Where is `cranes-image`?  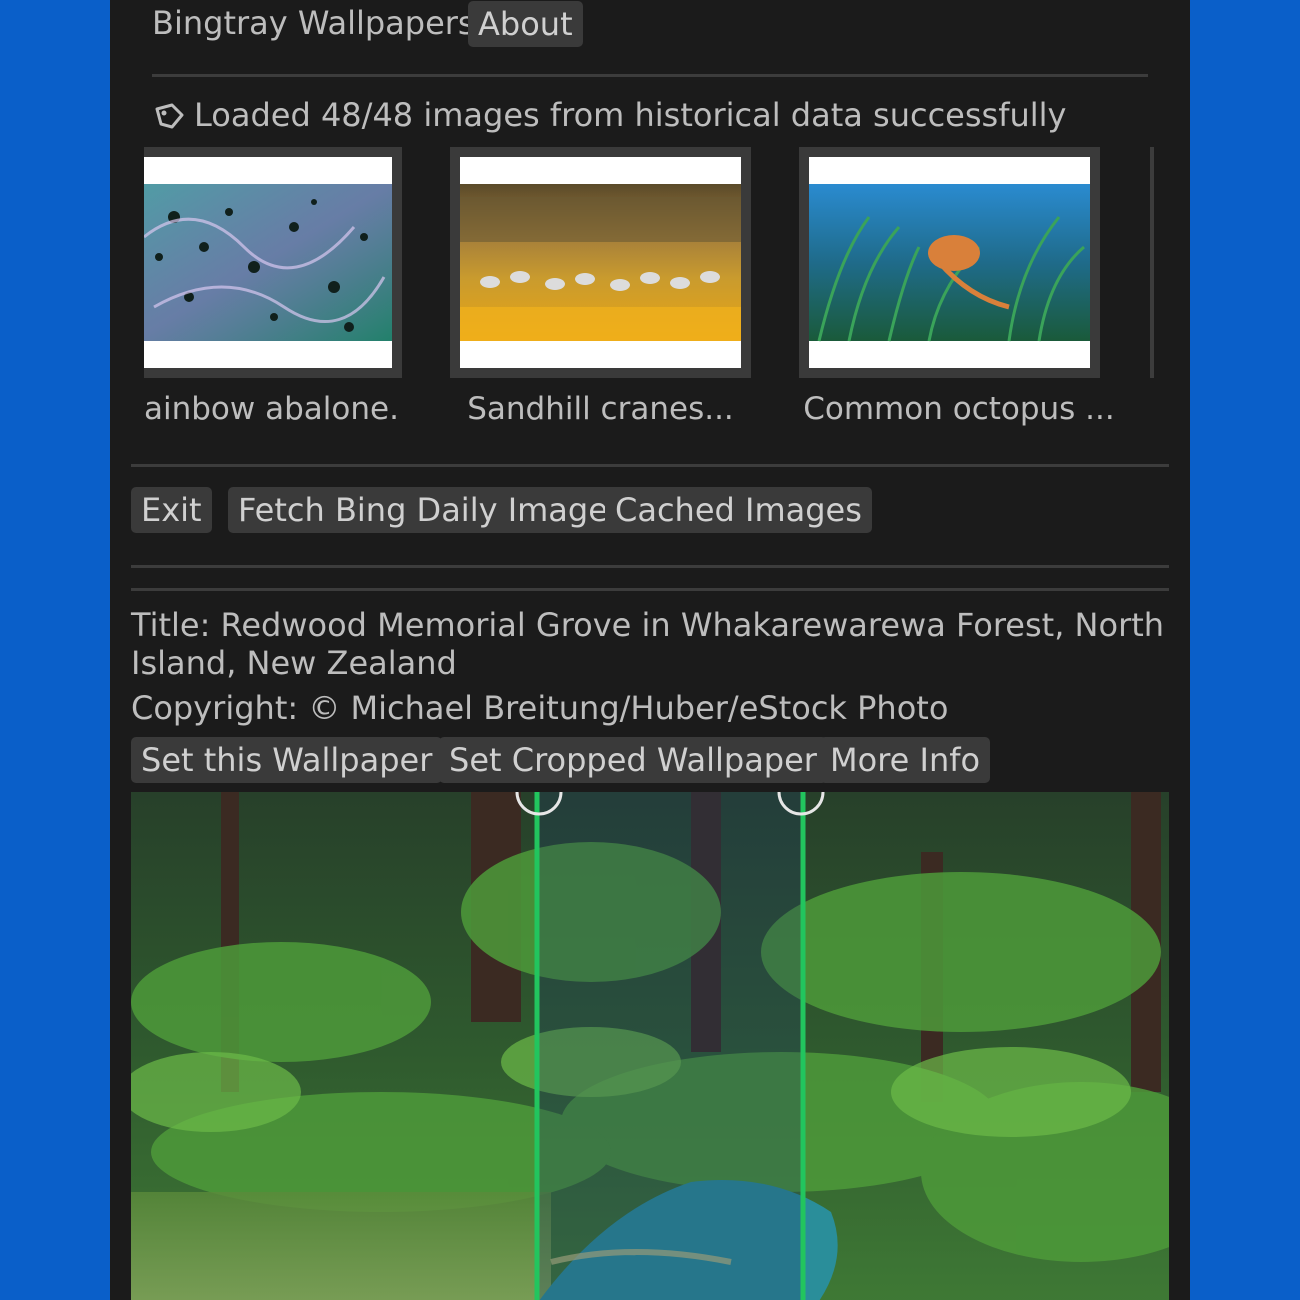 cranes-image is located at coordinates (600, 262).